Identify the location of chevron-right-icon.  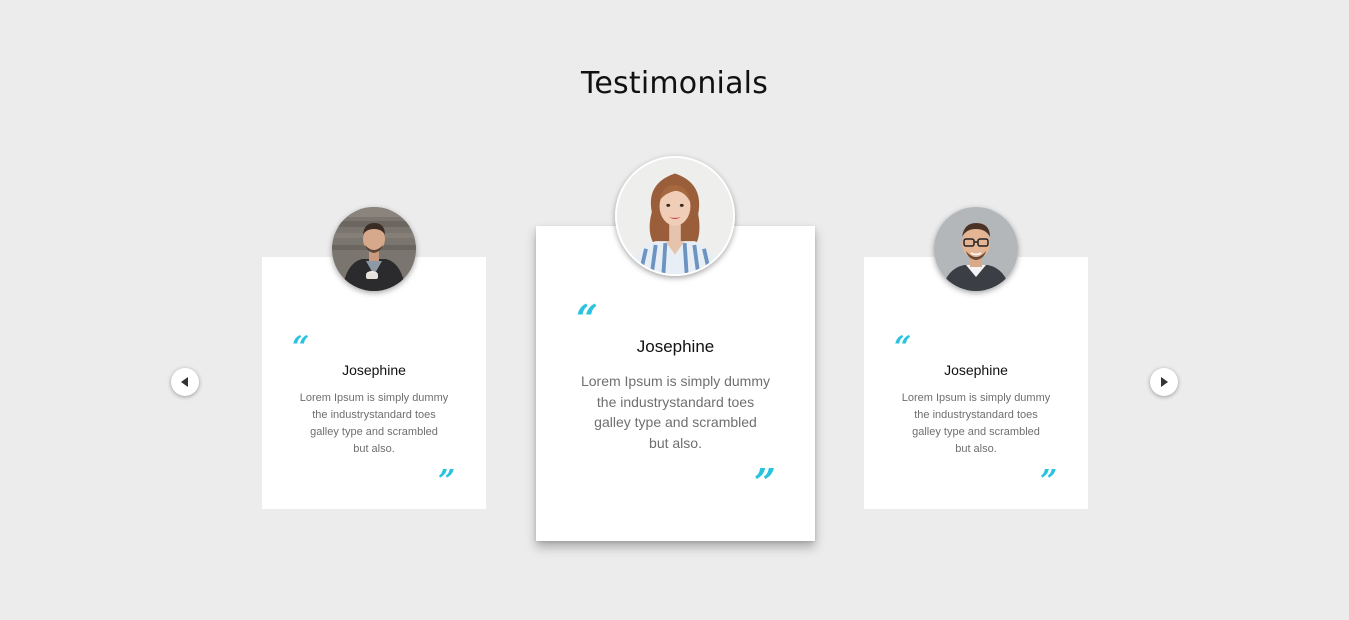
(1164, 382).